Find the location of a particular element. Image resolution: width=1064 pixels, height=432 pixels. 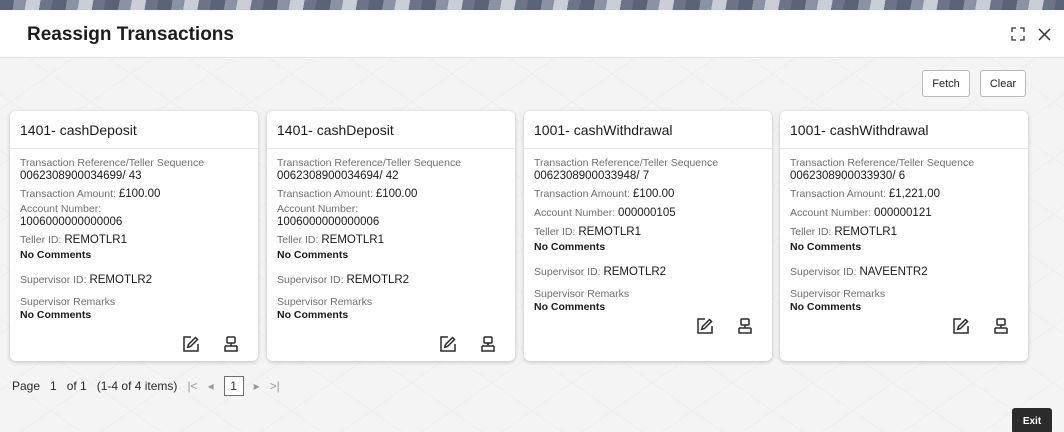

account-value: 000000121 is located at coordinates (903, 213).